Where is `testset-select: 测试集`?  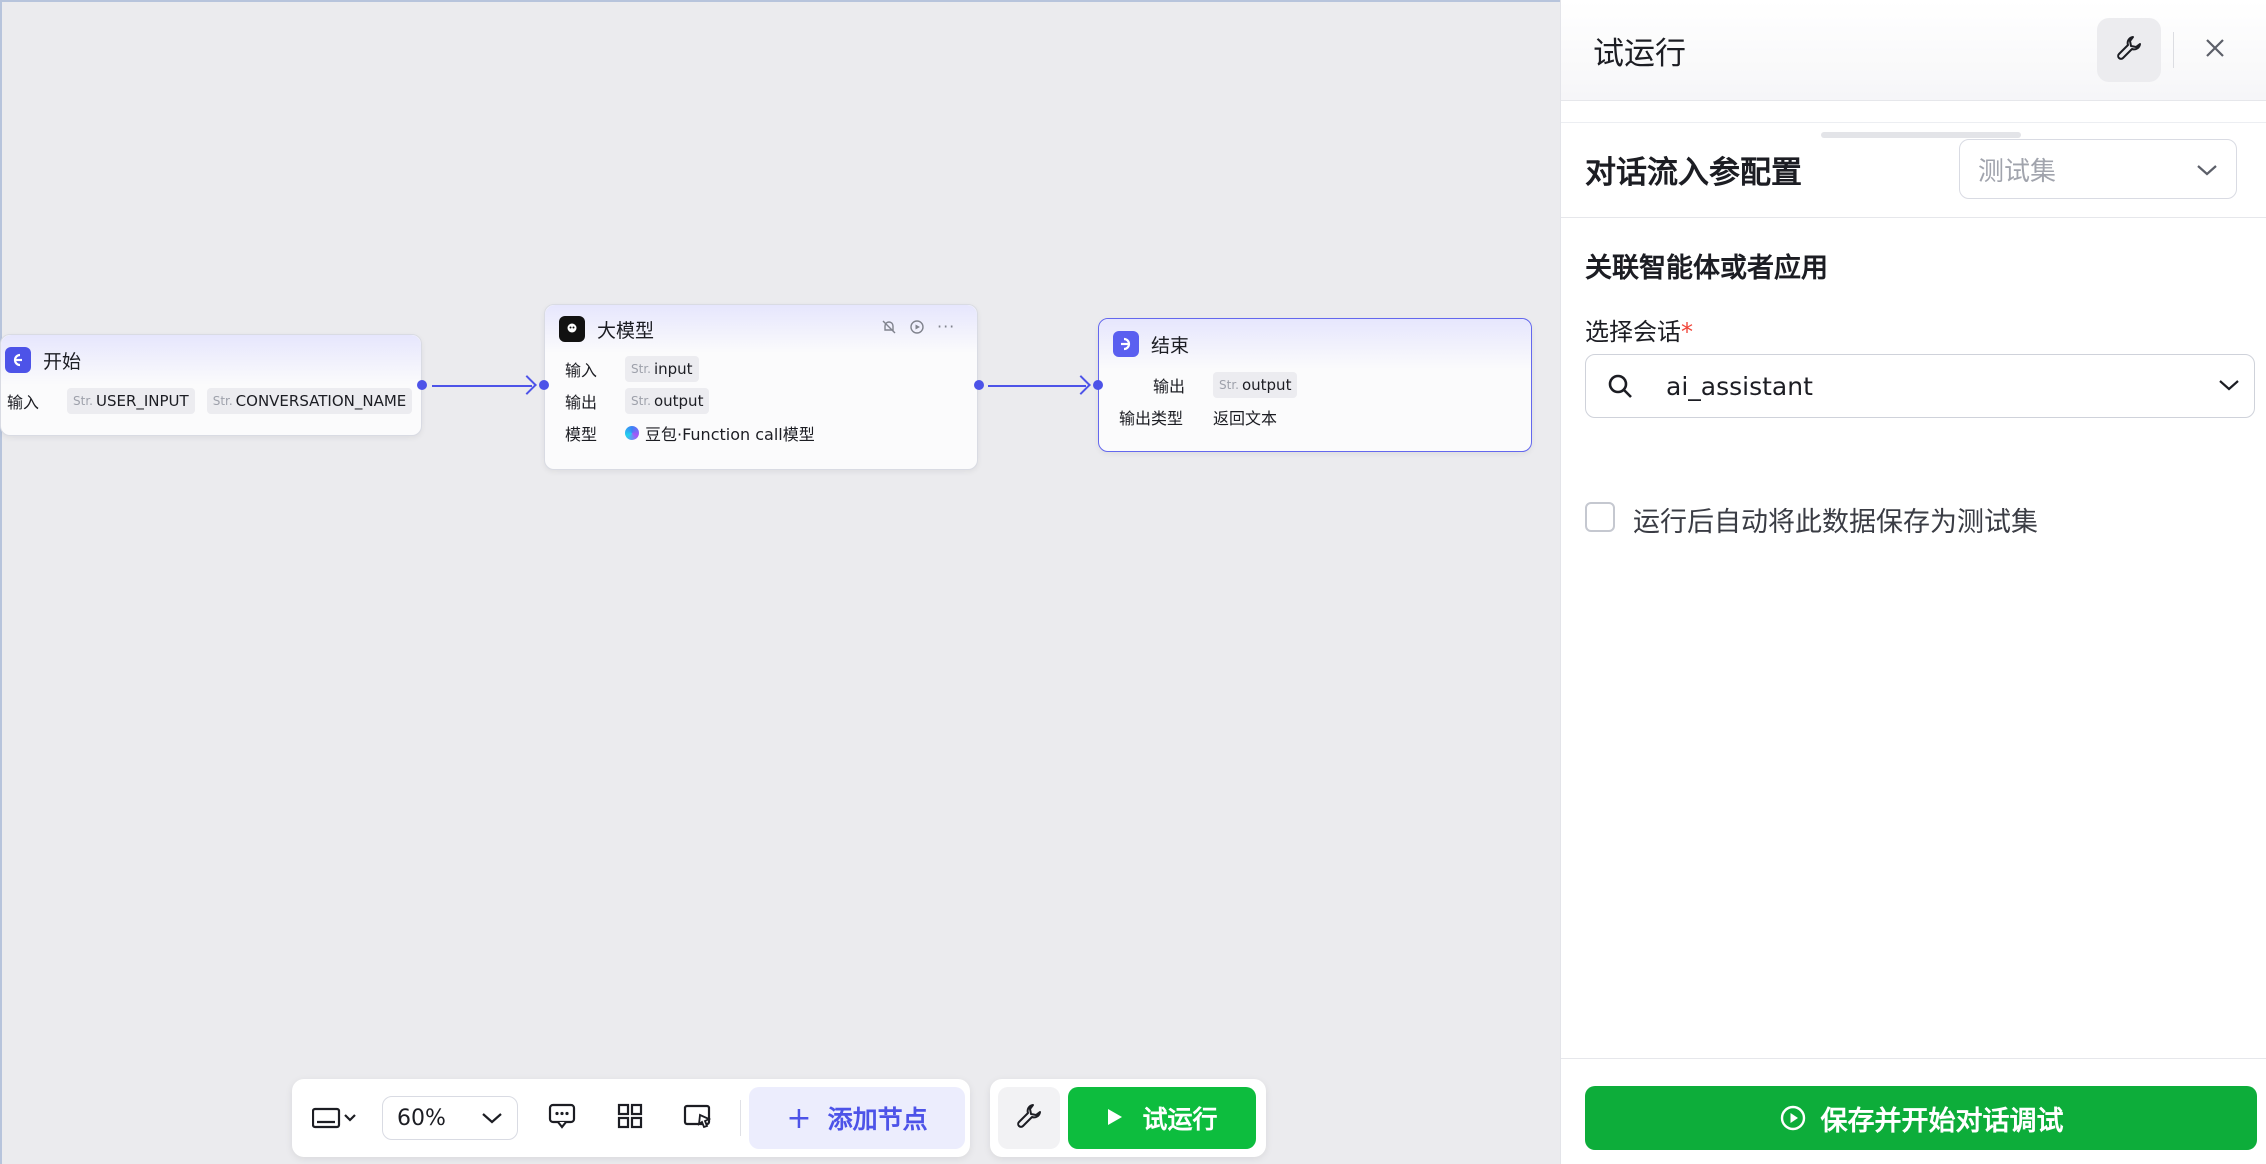 testset-select: 测试集 is located at coordinates (2098, 169).